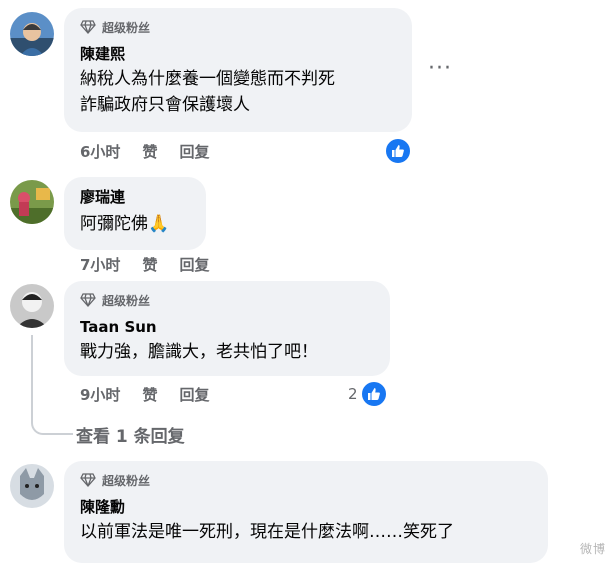 The height and width of the screenshot is (563, 610). What do you see at coordinates (267, 532) in the screenshot?
I see `comment-text-line: 以前軍法是唯一死刑，現在是什麼法啊……笑死了` at bounding box center [267, 532].